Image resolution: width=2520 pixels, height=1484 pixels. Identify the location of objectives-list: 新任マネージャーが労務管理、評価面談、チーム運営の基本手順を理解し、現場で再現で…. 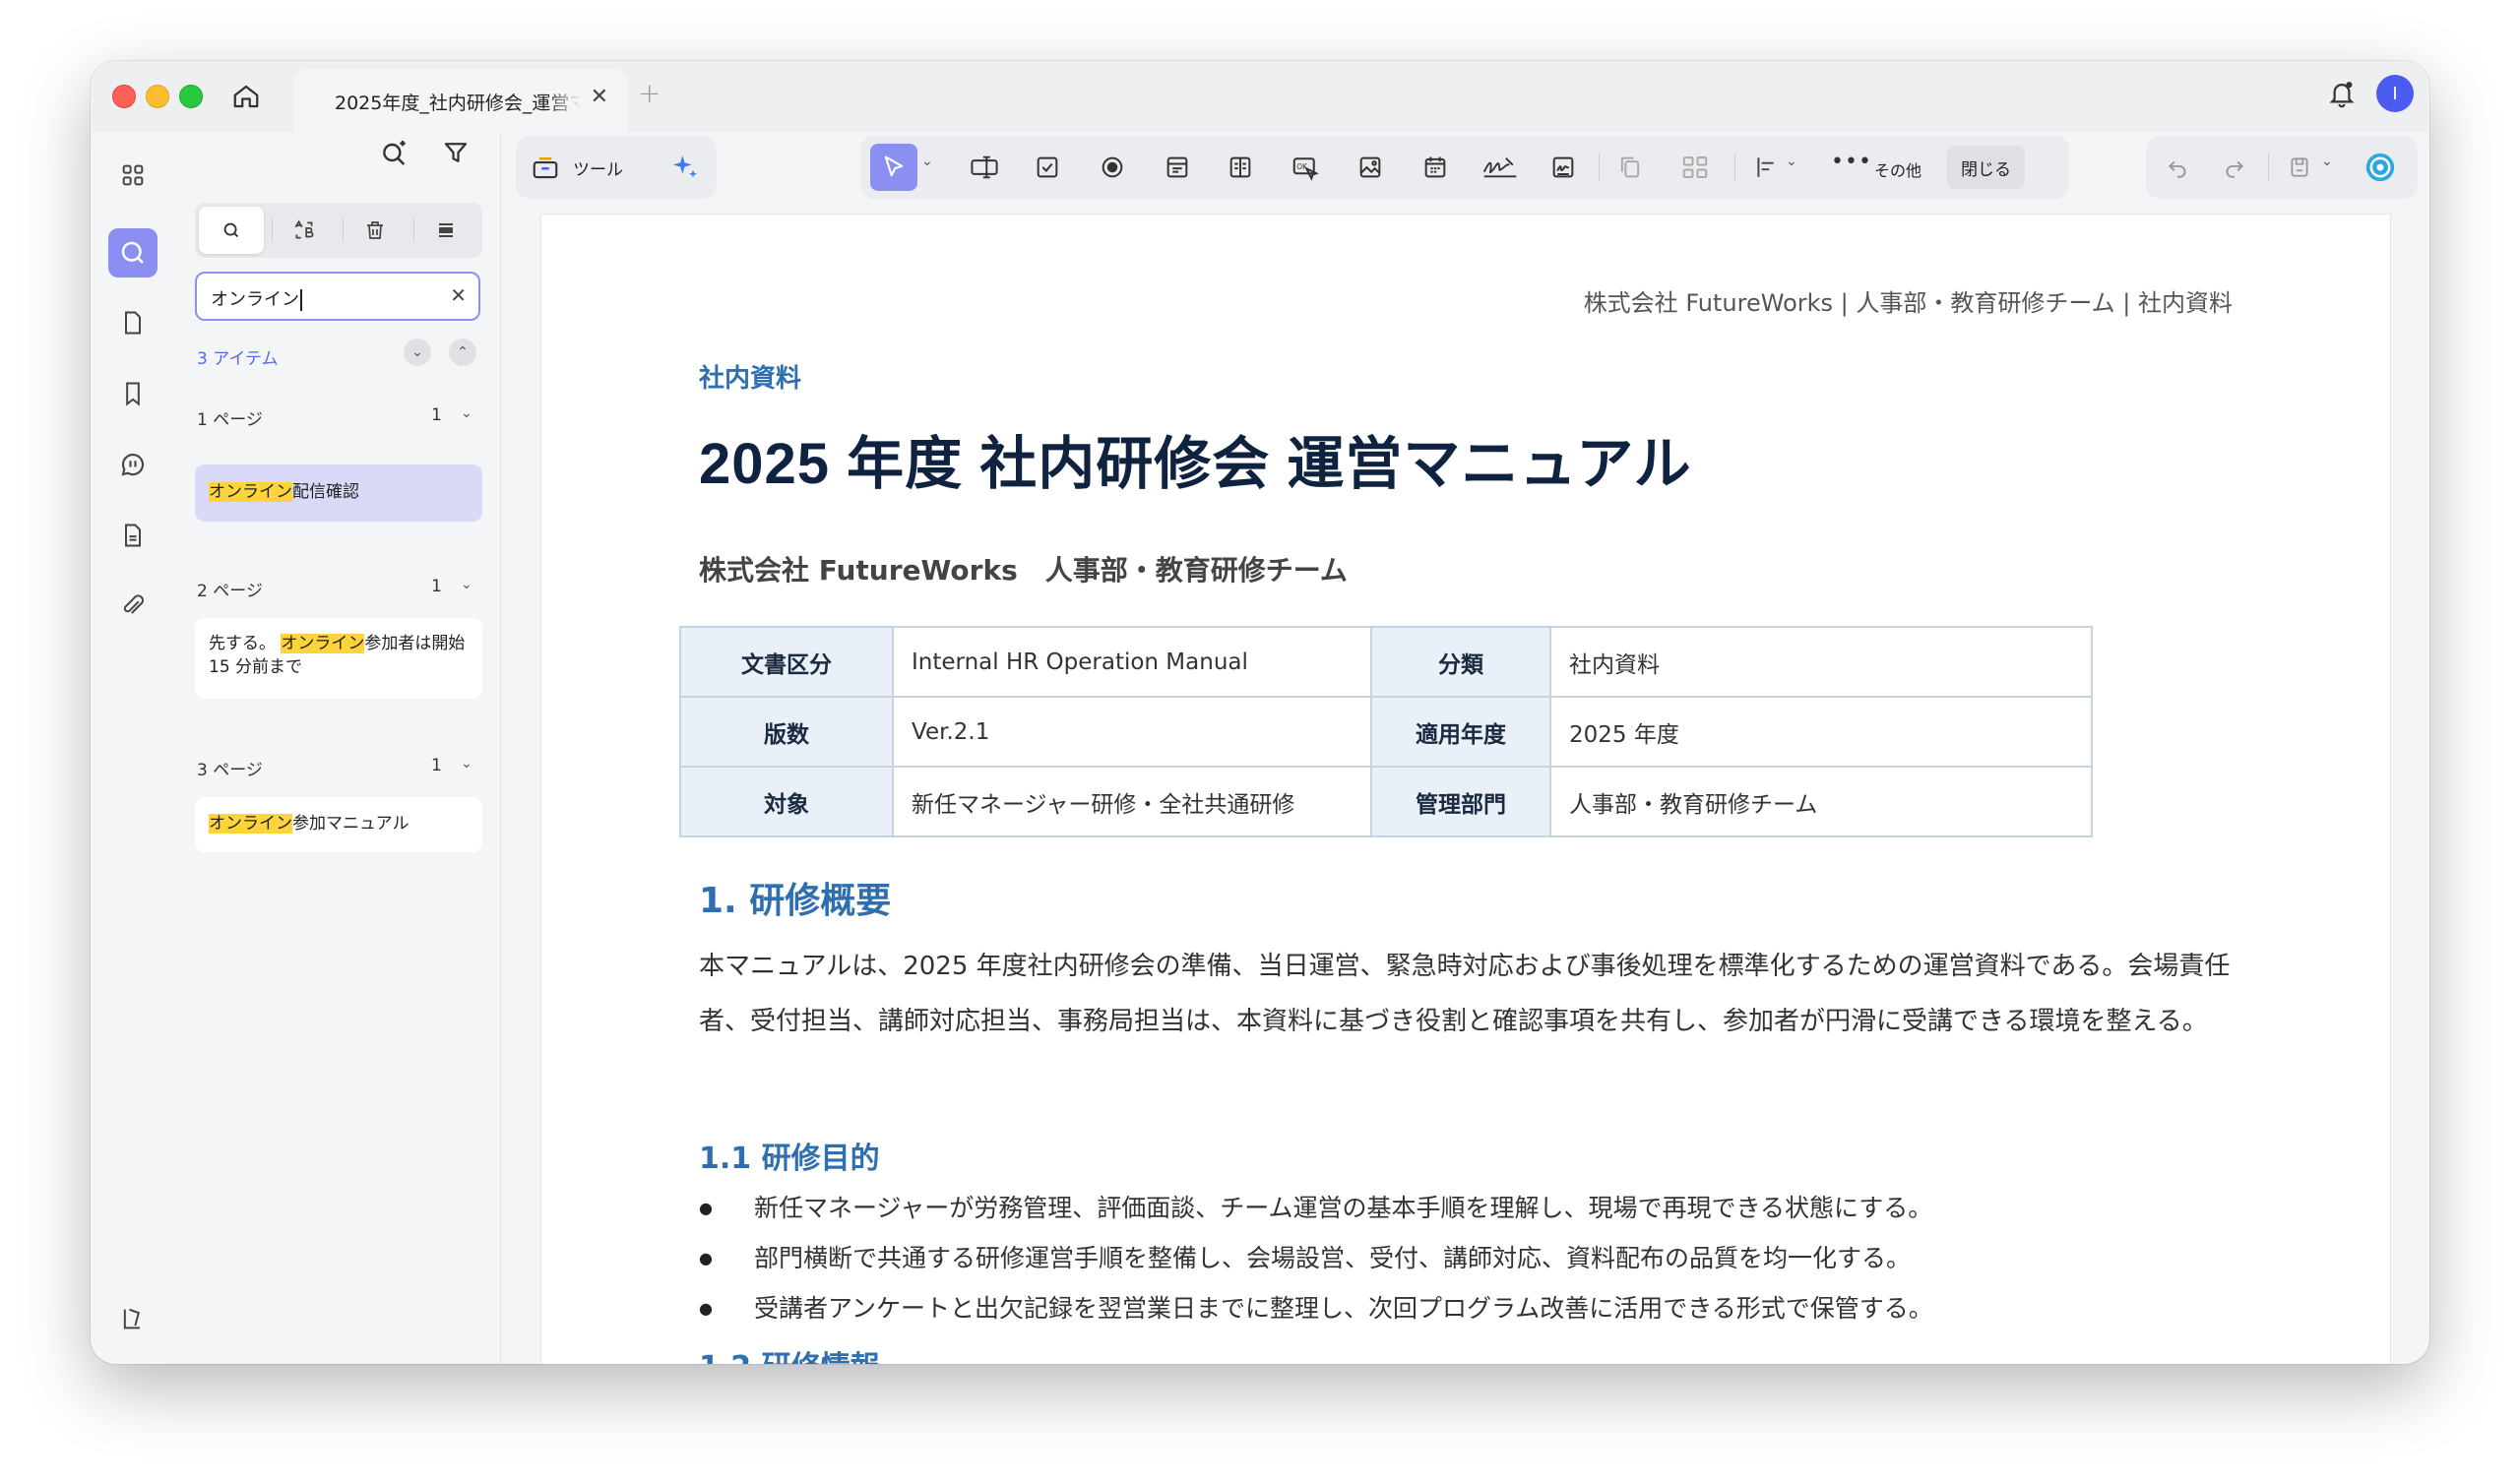
(1486, 1258).